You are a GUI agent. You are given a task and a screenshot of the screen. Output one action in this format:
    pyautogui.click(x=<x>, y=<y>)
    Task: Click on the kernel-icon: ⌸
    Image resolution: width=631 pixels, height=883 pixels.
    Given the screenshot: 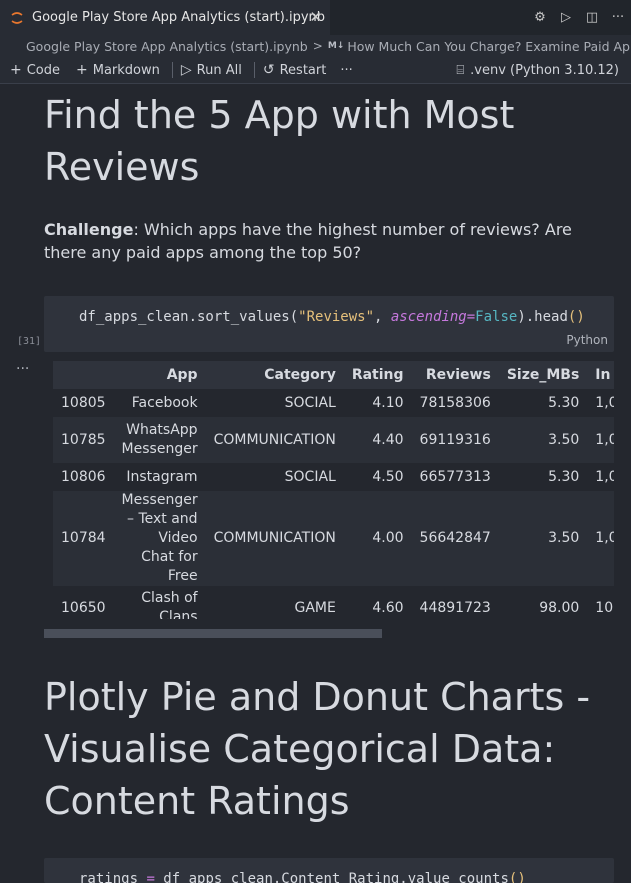 What is the action you would take?
    pyautogui.click(x=460, y=70)
    